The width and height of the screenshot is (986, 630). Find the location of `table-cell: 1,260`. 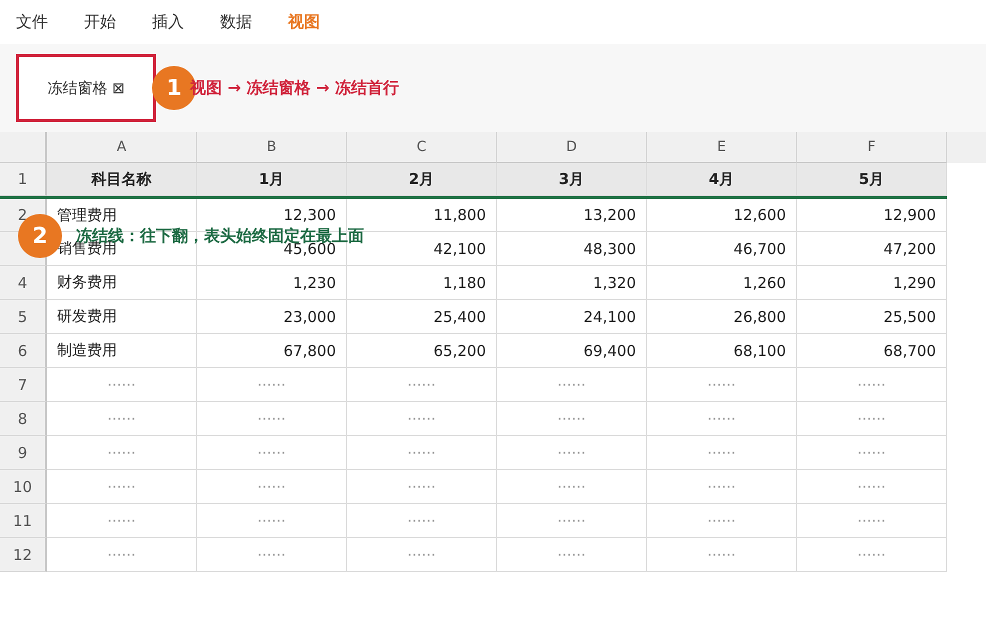

table-cell: 1,260 is located at coordinates (722, 283).